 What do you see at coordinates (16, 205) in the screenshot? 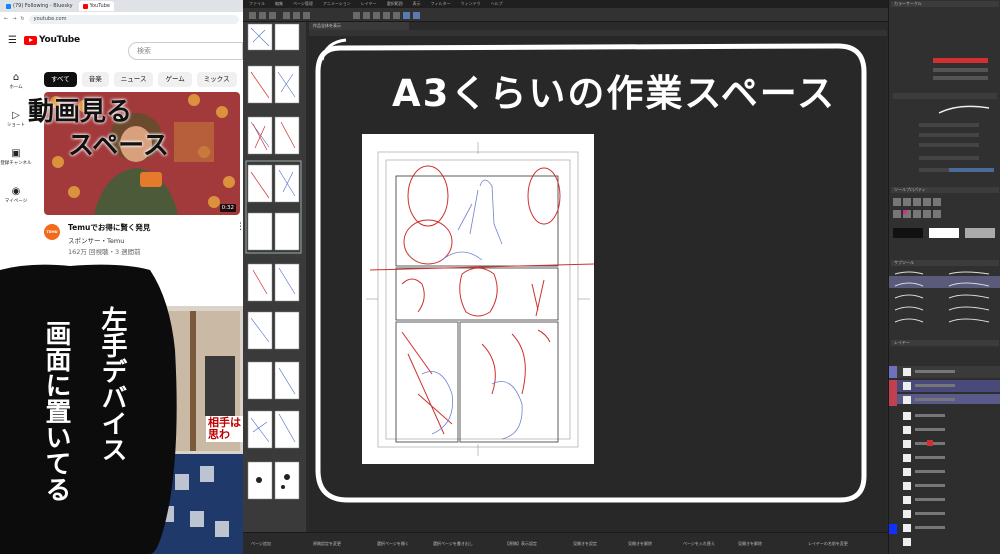
I see `sidebar-item-account: ◉ マイページ` at bounding box center [16, 205].